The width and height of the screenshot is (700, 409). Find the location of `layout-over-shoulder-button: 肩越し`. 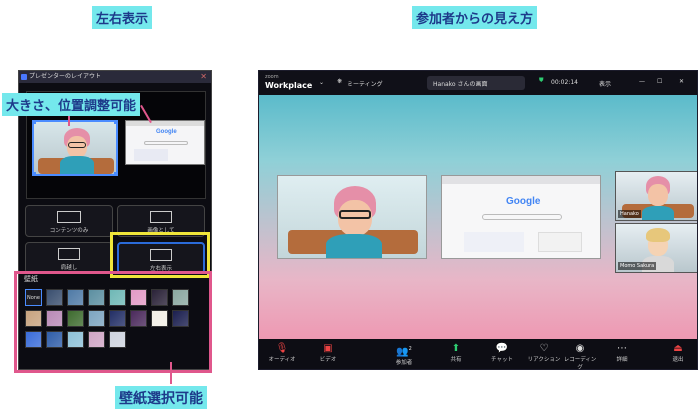

layout-over-shoulder-button: 肩越し is located at coordinates (69, 258).